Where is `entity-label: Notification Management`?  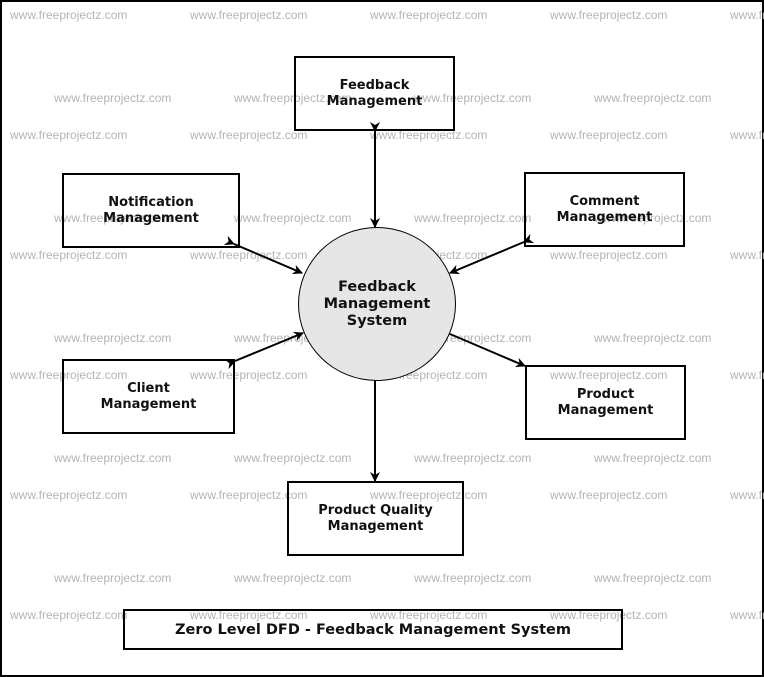 entity-label: Notification Management is located at coordinates (151, 210).